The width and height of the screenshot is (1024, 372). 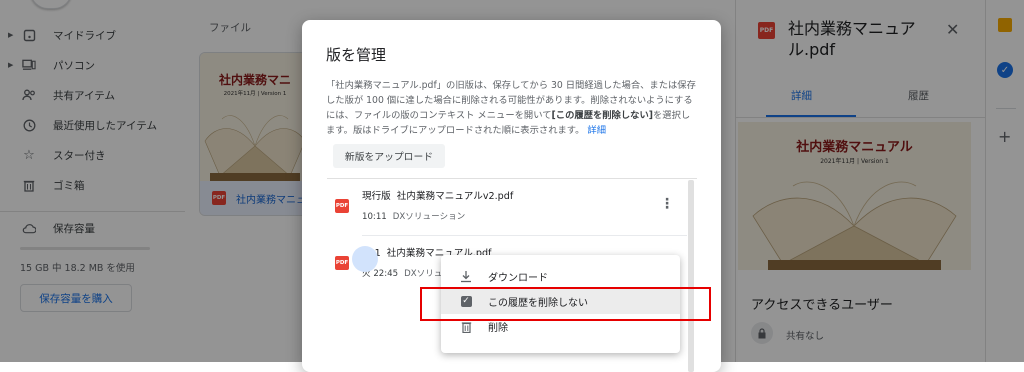 I want to click on menu-item-label: ダウンロード, so click(x=518, y=278).